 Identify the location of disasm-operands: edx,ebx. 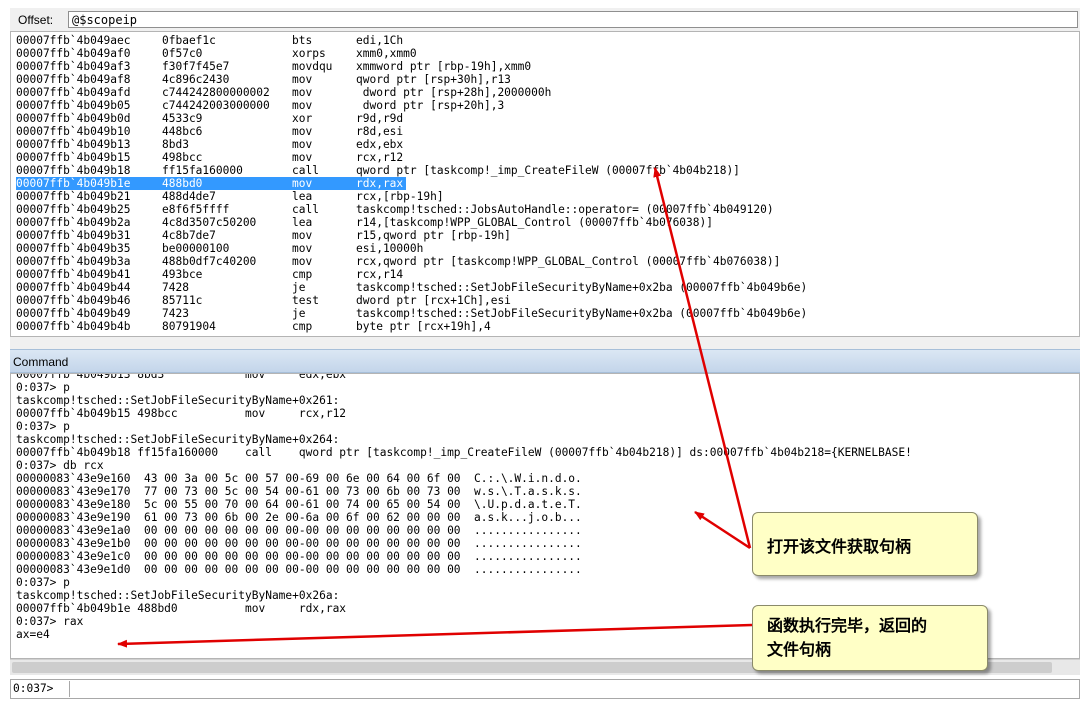
(380, 144).